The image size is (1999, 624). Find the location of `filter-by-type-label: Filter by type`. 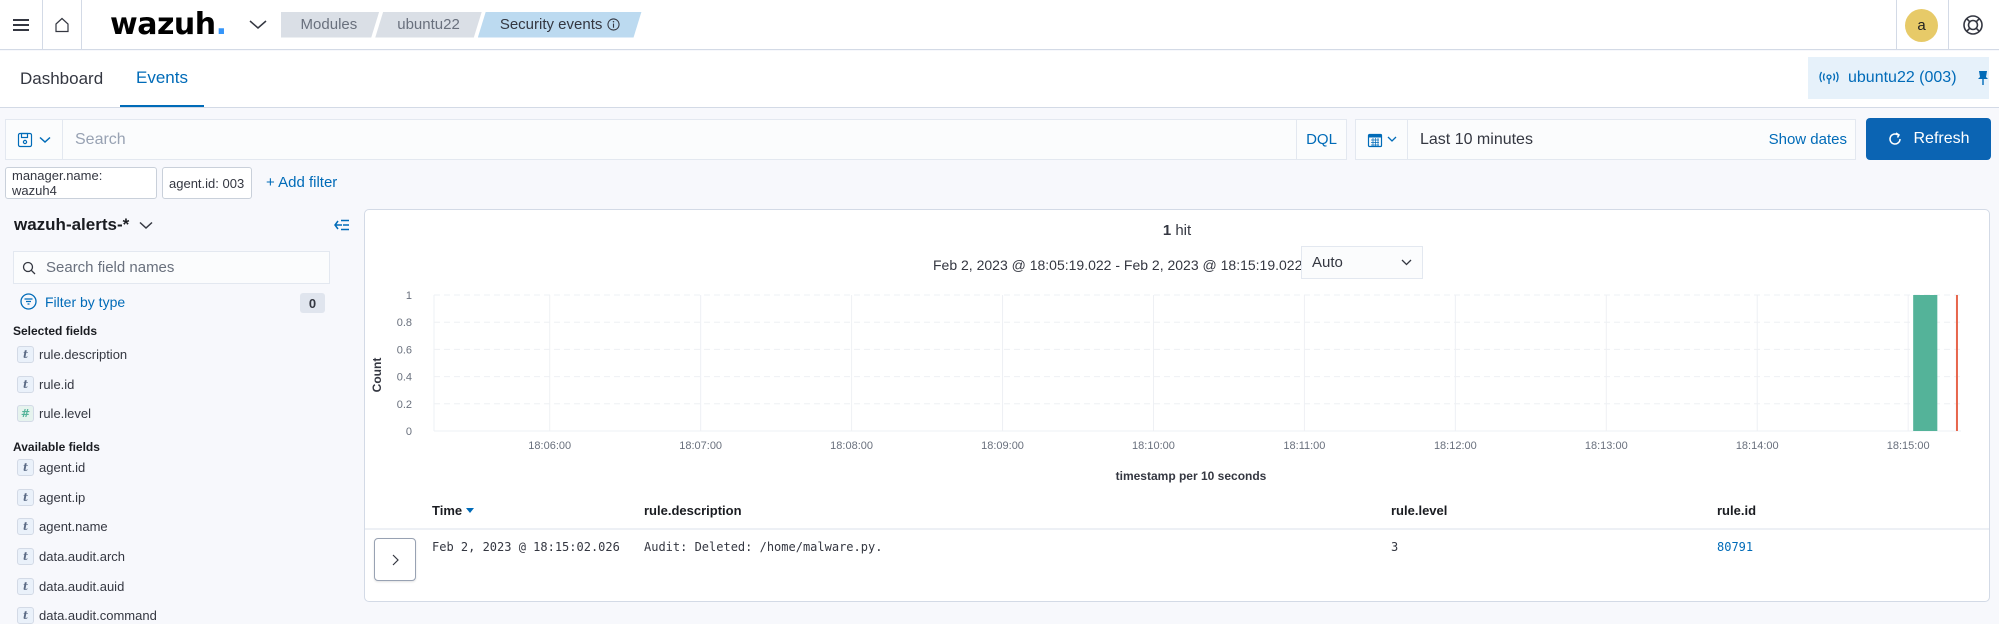

filter-by-type-label: Filter by type is located at coordinates (85, 301).